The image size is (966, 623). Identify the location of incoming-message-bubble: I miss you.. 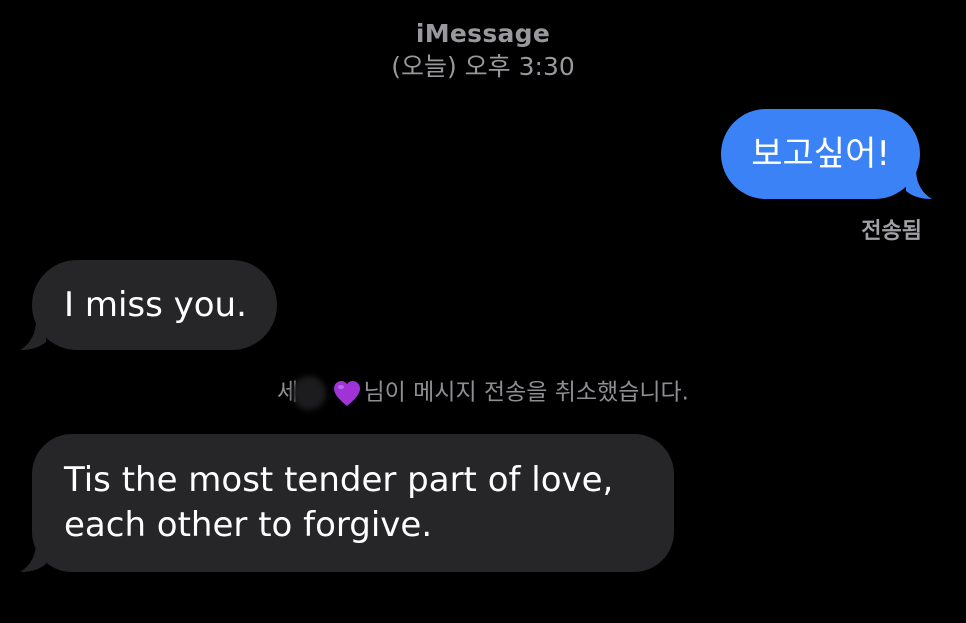
(148, 305).